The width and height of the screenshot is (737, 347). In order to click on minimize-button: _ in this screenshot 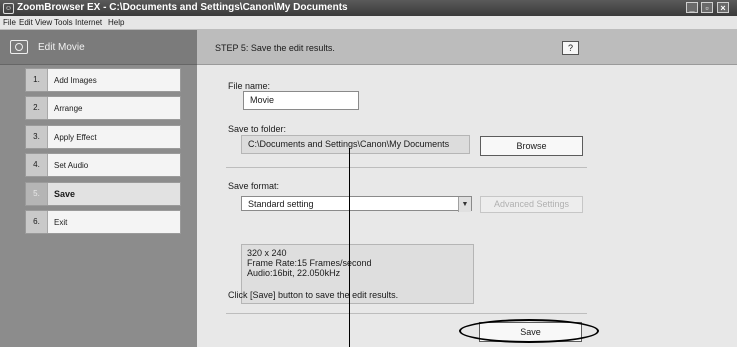, I will do `click(692, 7)`.